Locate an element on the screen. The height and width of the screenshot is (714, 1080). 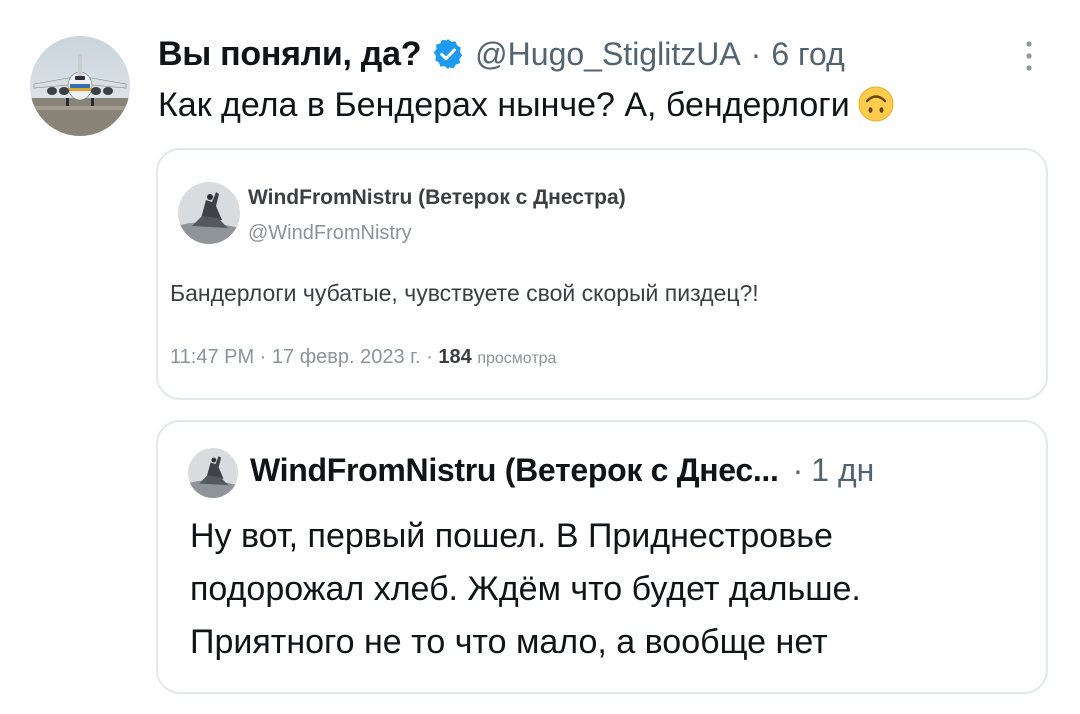
reply-header: WindFromNistru (Ветерок с Днес... · 1 дн is located at coordinates (562, 470).